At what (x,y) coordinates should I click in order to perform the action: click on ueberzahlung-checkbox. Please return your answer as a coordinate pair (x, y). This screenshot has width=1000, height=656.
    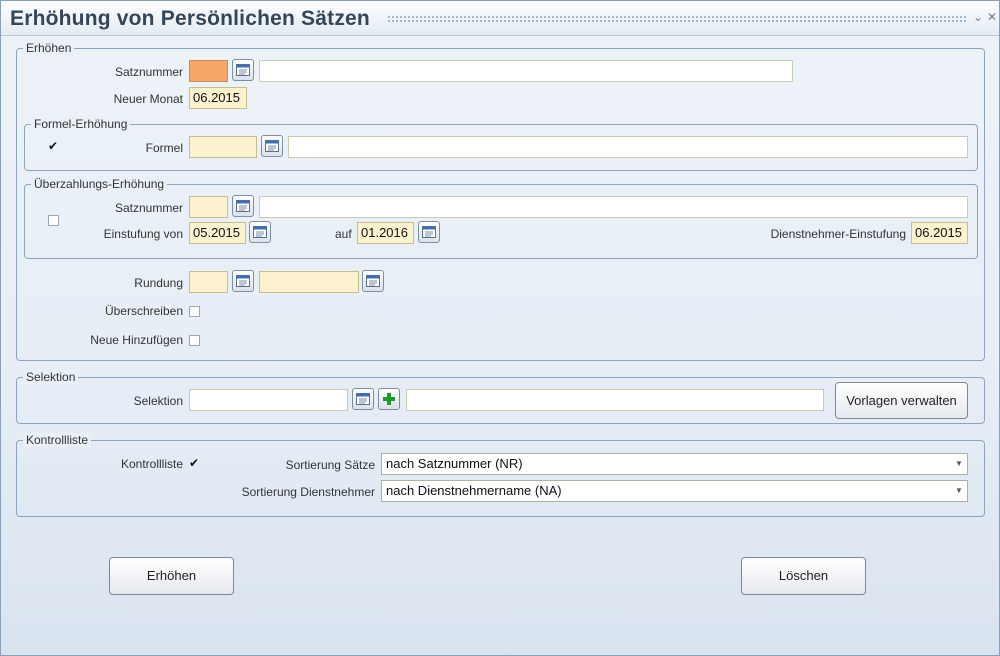
    Looking at the image, I should click on (53, 220).